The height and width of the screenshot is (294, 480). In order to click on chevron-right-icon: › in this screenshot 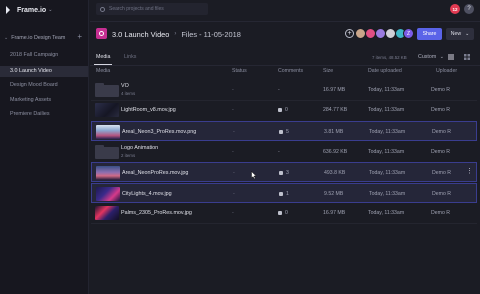, I will do `click(175, 34)`.